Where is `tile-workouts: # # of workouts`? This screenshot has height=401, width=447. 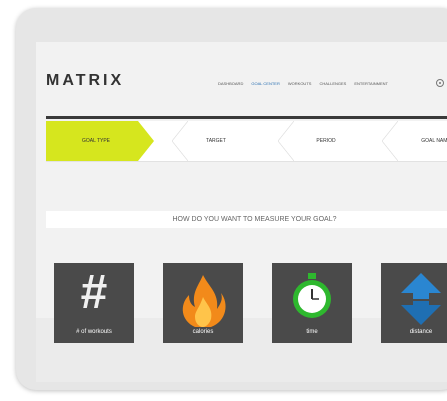 tile-workouts: # # of workouts is located at coordinates (94, 303).